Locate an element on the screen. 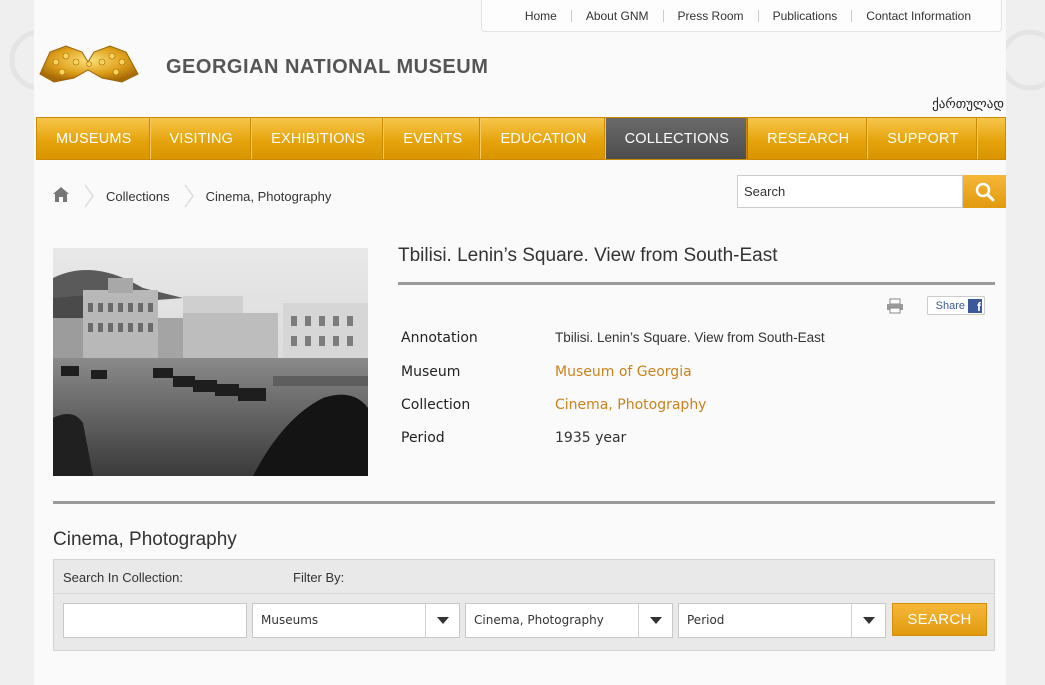  museum-value-link: Museum of Georgia is located at coordinates (623, 372).